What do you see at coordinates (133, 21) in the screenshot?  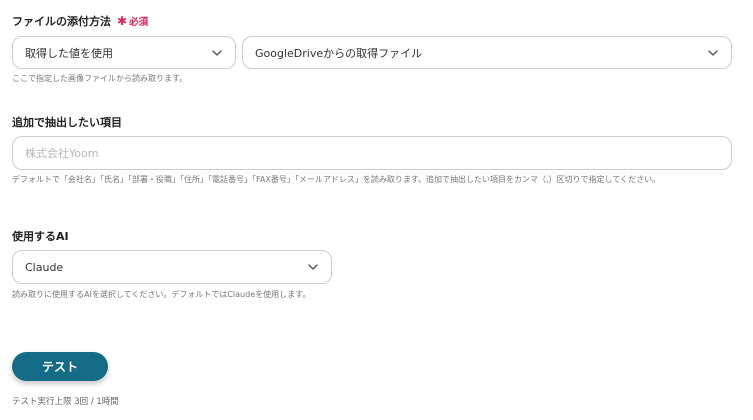 I see `required-badge: ✱ 必須` at bounding box center [133, 21].